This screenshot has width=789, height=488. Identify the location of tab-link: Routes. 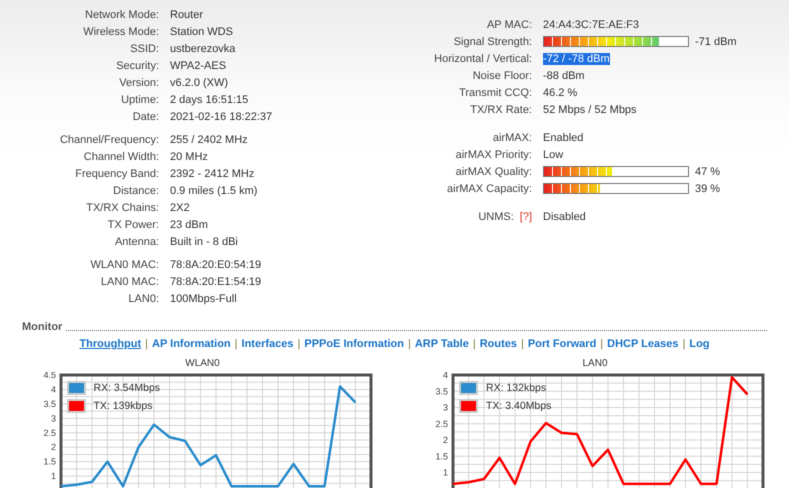
(498, 344).